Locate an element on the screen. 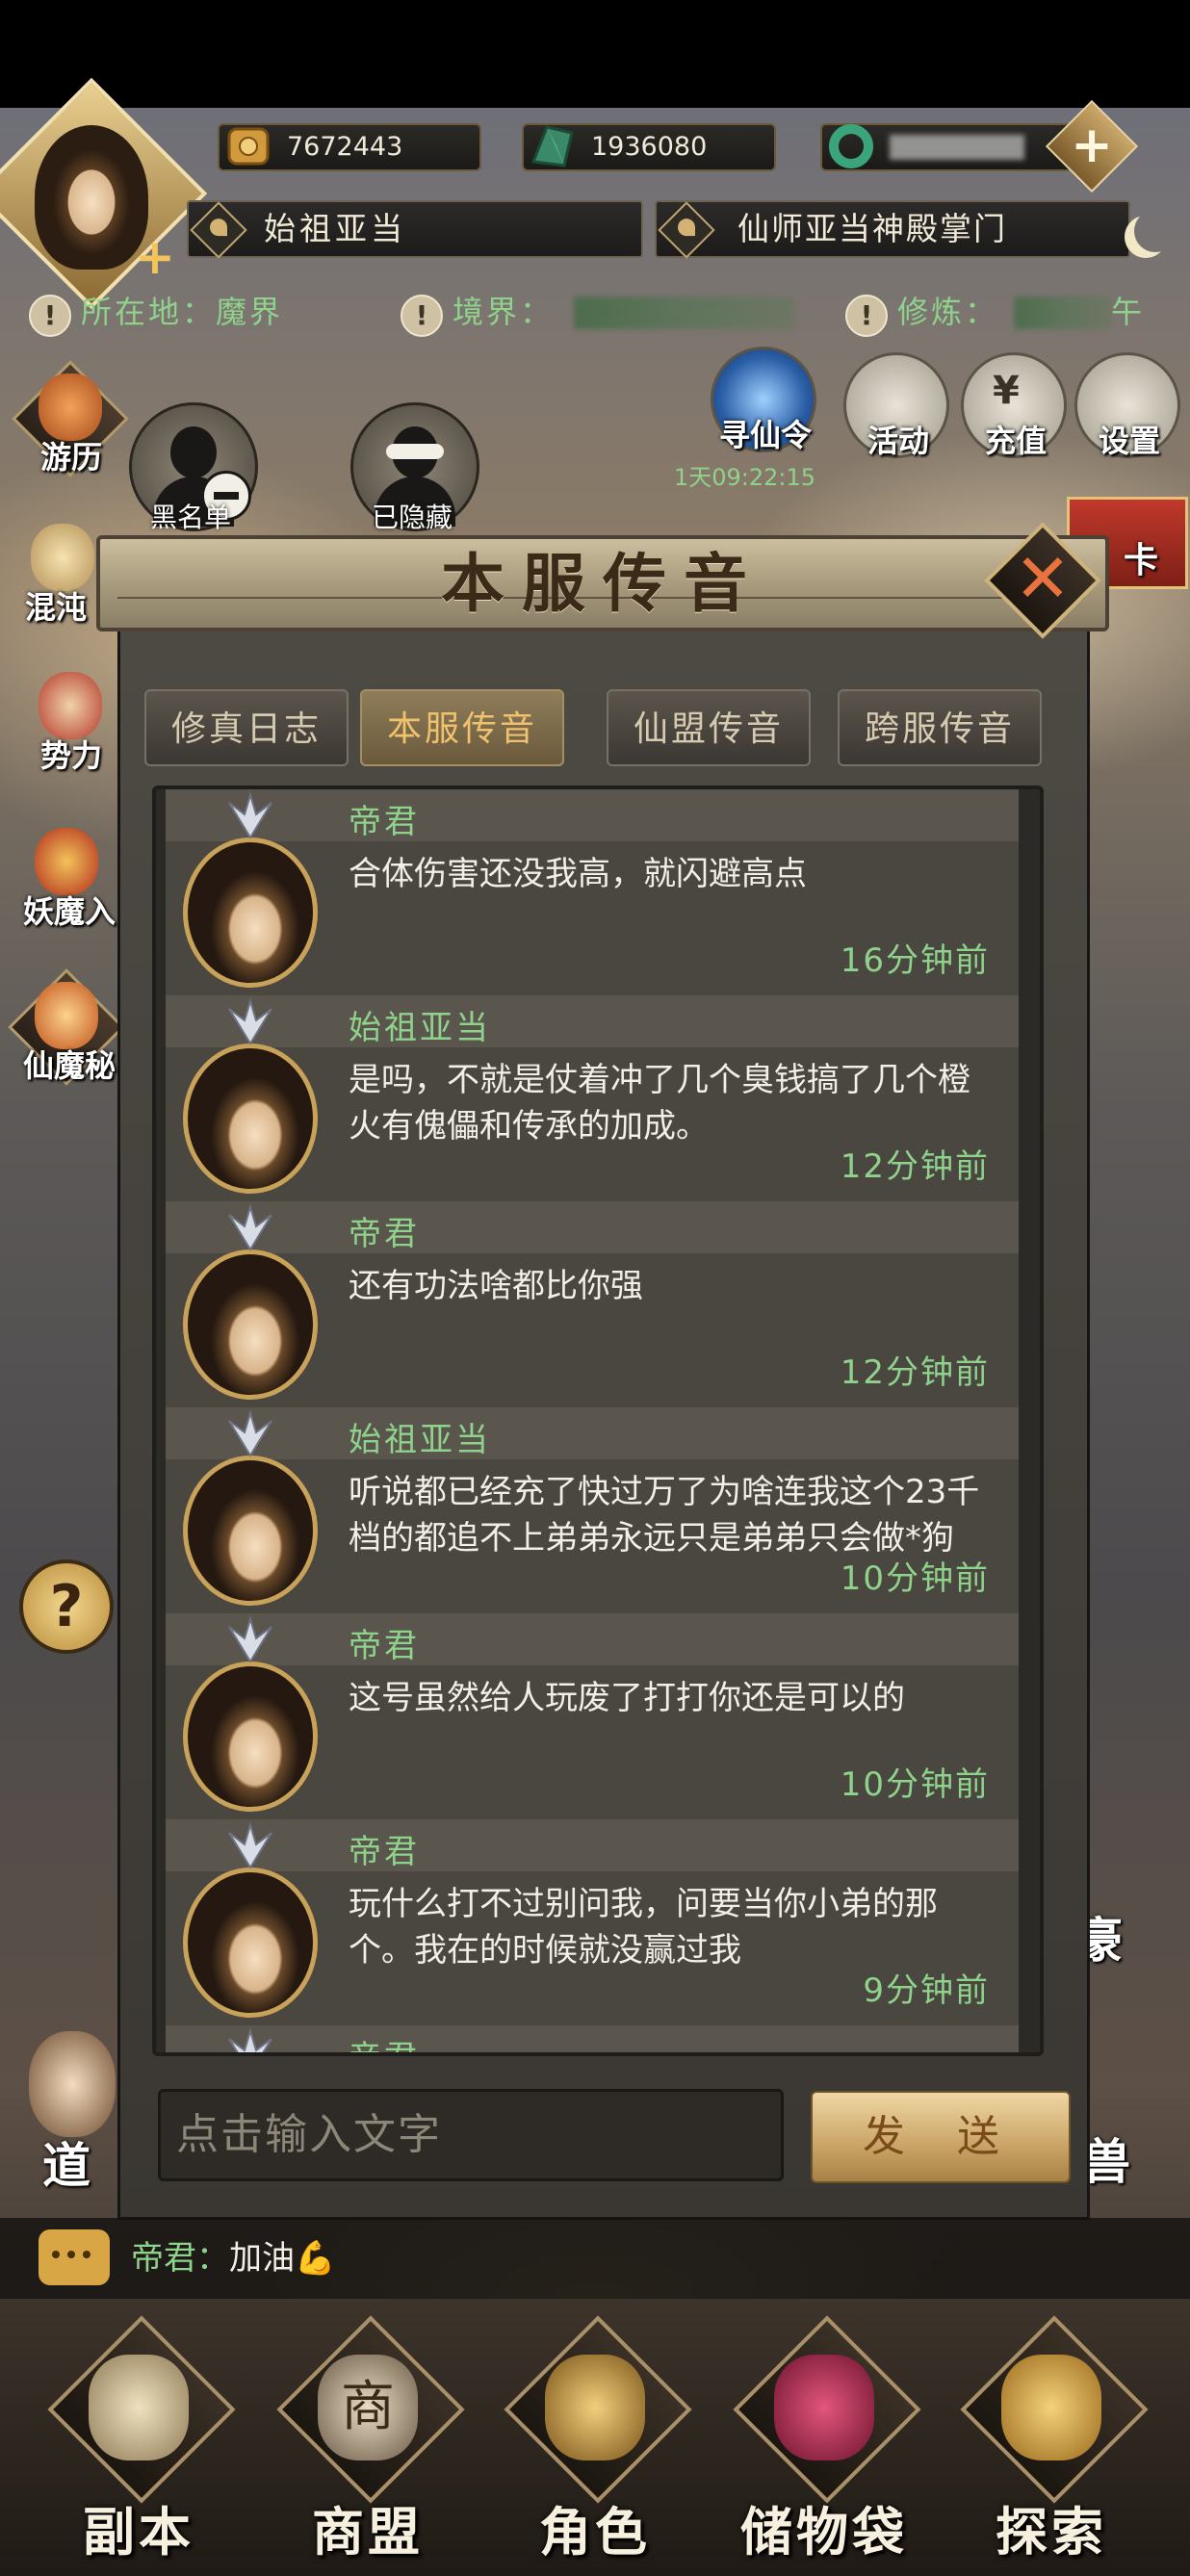  travel-icon: 游历 is located at coordinates (71, 418).